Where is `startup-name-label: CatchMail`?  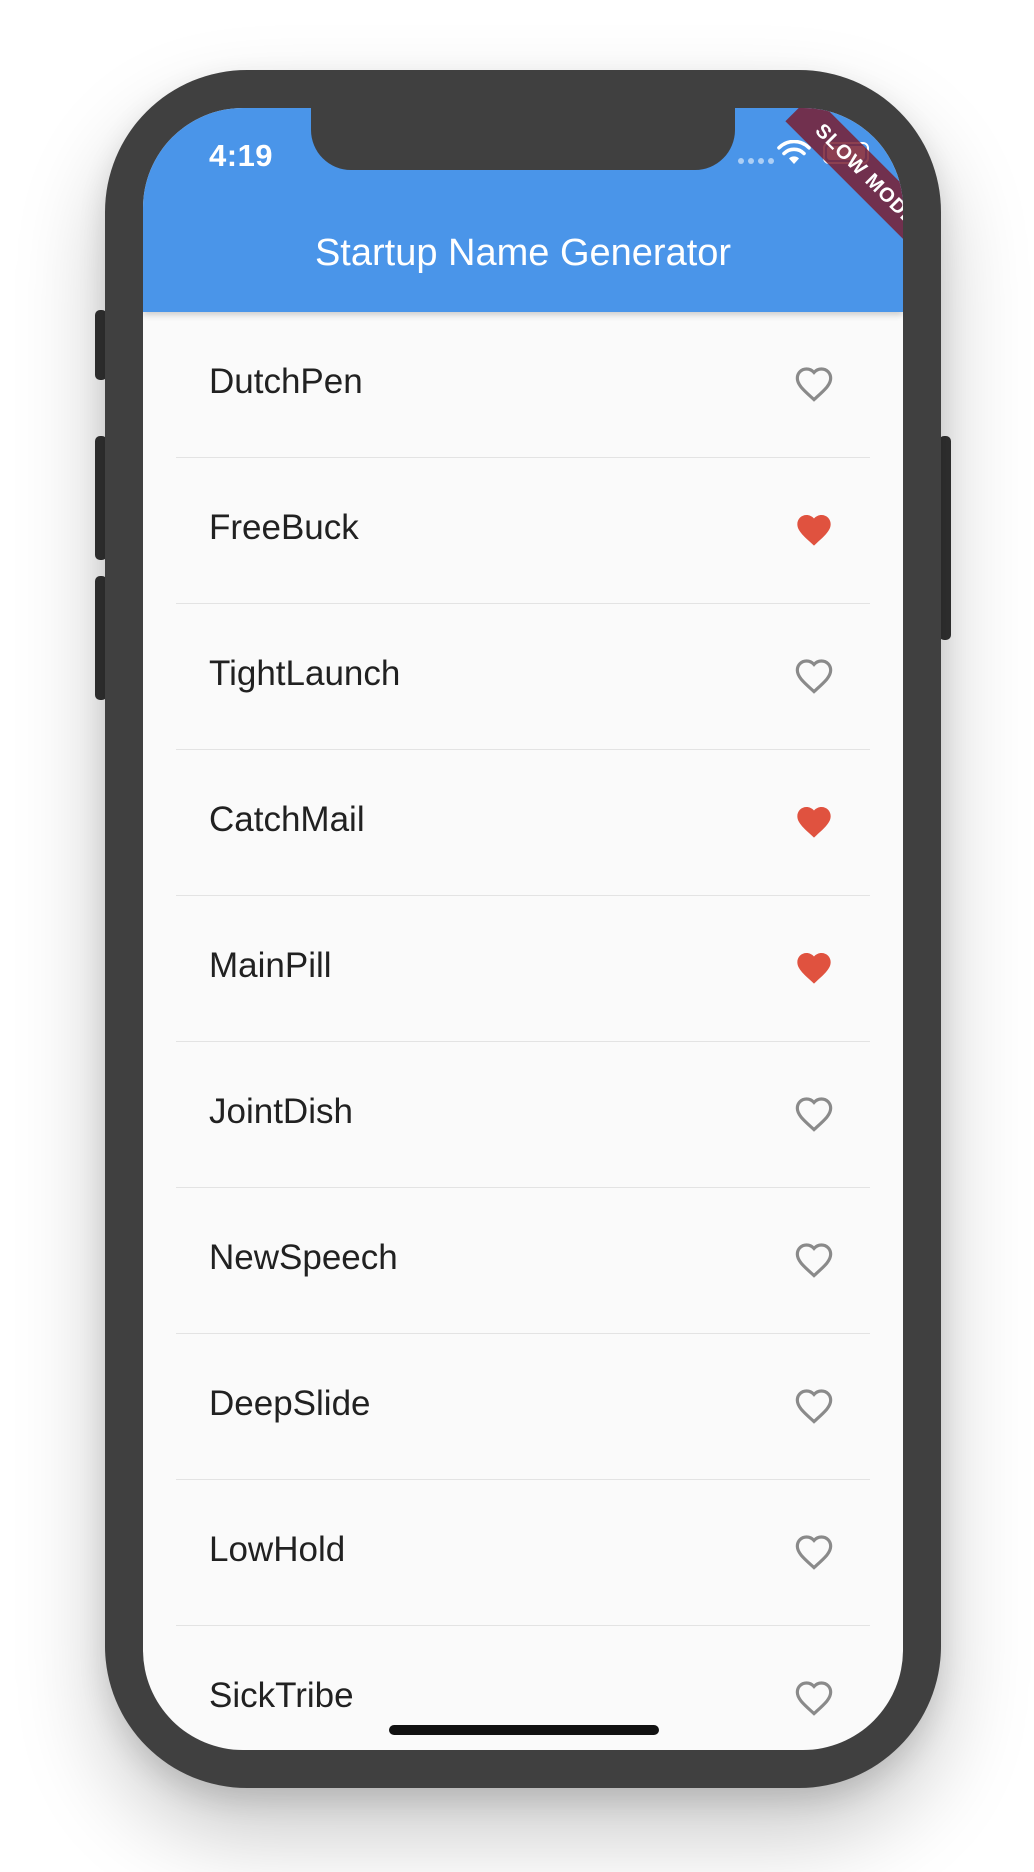
startup-name-label: CatchMail is located at coordinates (287, 819).